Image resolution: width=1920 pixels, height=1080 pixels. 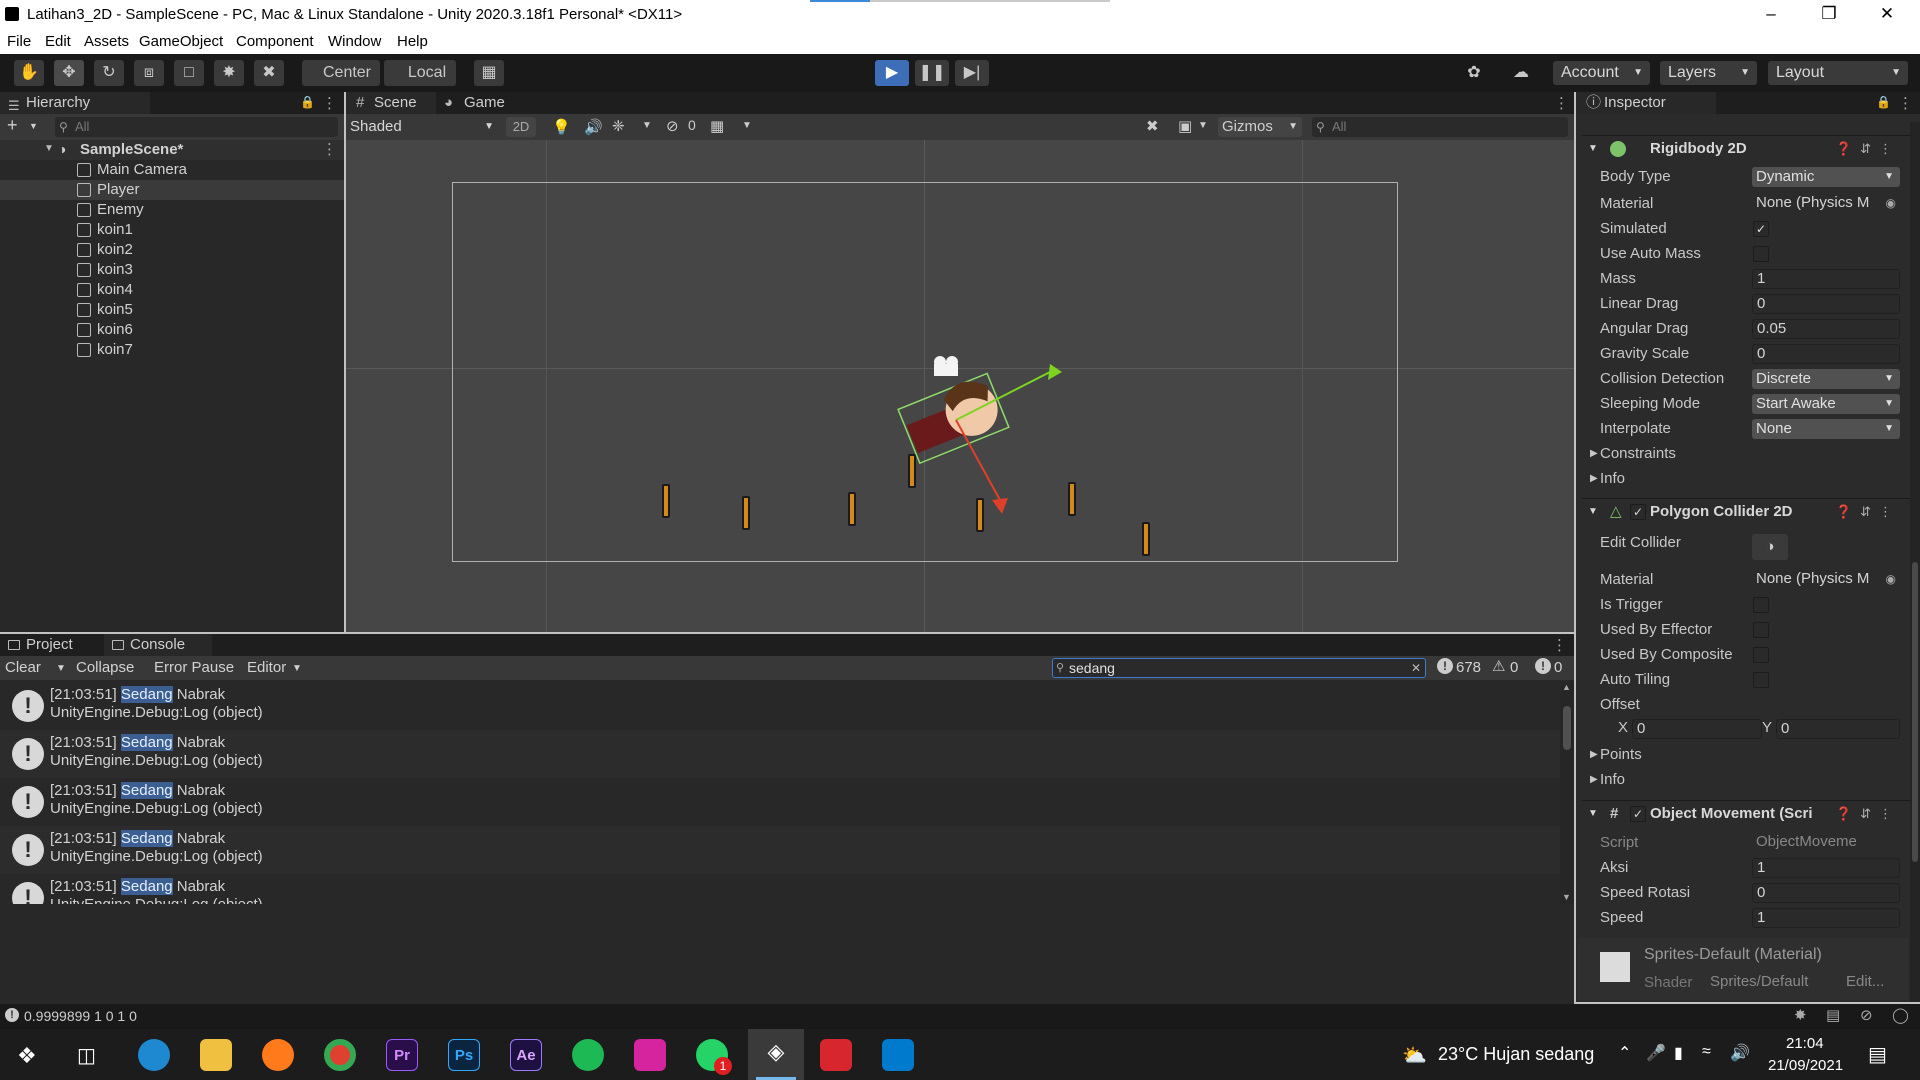 What do you see at coordinates (425, 127) in the screenshot?
I see `shading-dropdown: Shaded ▼` at bounding box center [425, 127].